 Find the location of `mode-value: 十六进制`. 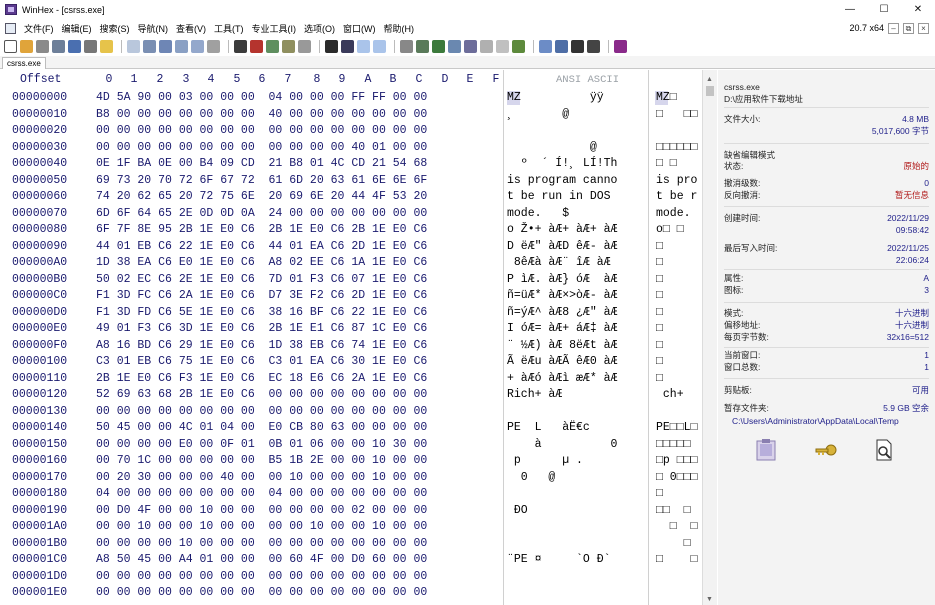

mode-value: 十六进制 is located at coordinates (911, 313).